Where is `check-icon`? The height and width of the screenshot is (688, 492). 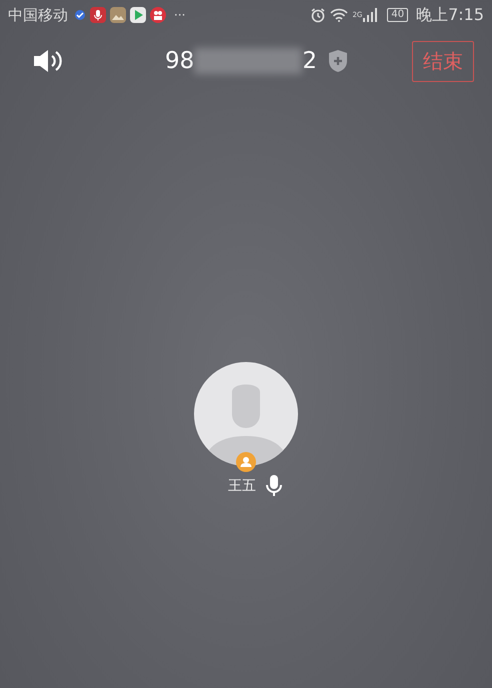 check-icon is located at coordinates (80, 15).